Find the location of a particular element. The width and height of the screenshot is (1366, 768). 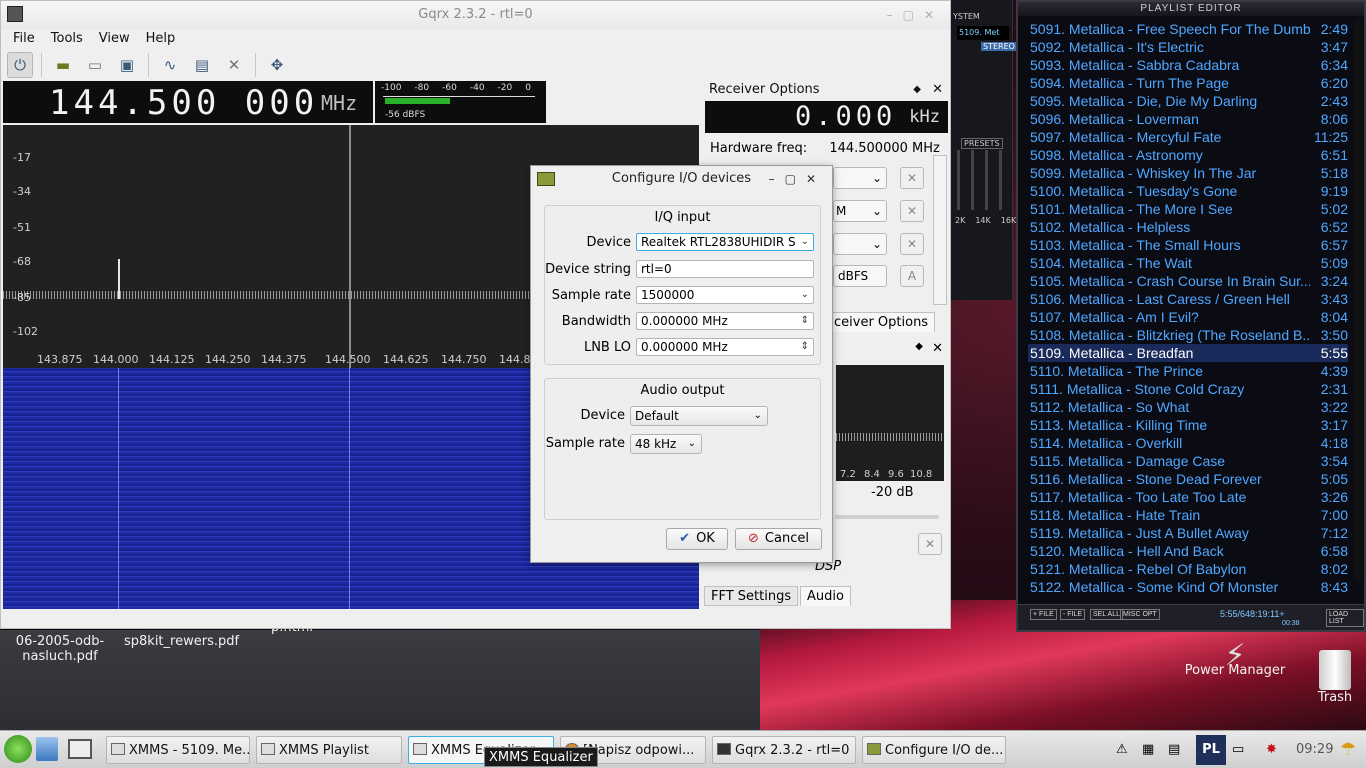

filter-options-icon: ✕ is located at coordinates (912, 178).